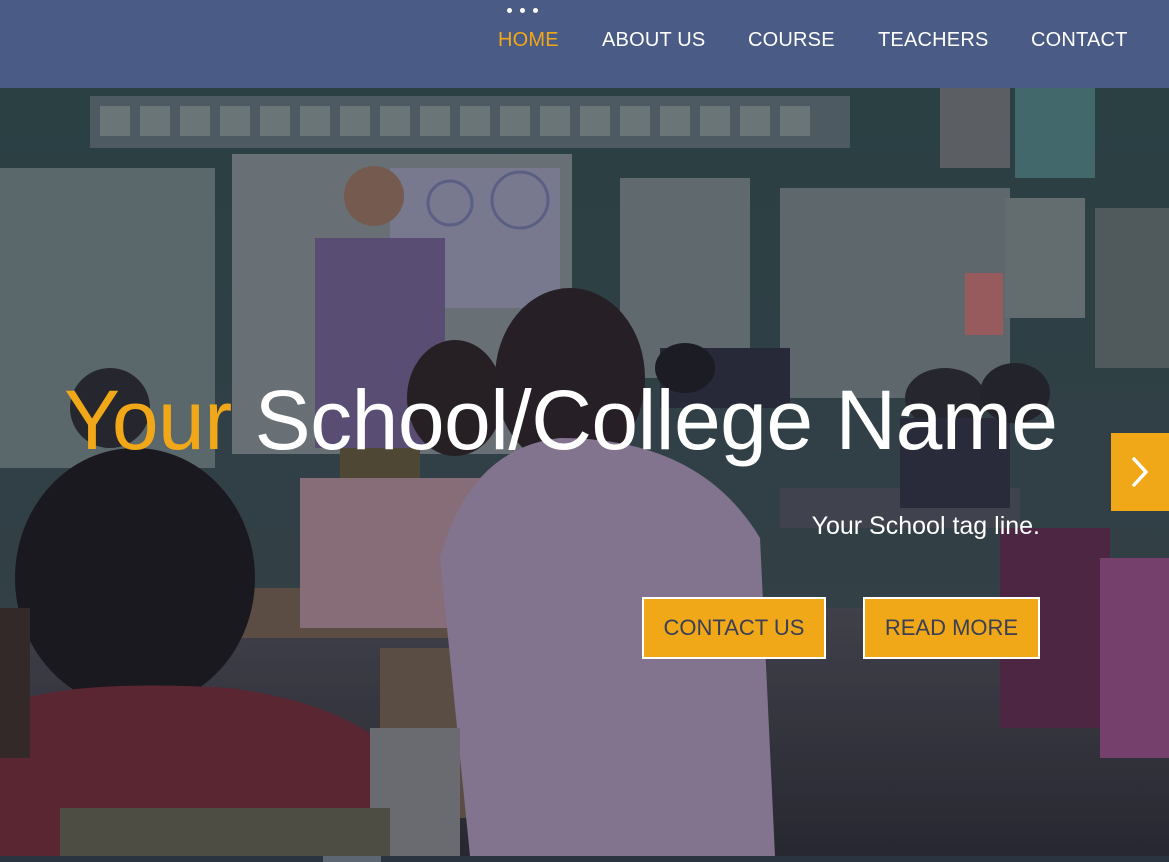 The image size is (1169, 862). I want to click on hero-title-rest: School/College Name, so click(656, 420).